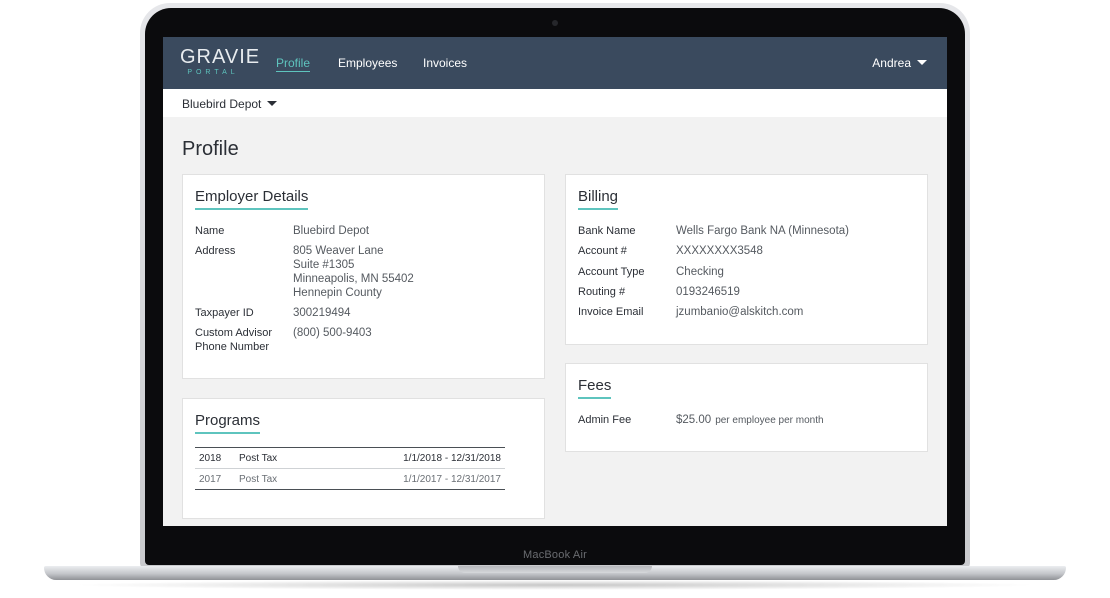 This screenshot has height=598, width=1110. What do you see at coordinates (602, 292) in the screenshot?
I see `field-label: Routing #` at bounding box center [602, 292].